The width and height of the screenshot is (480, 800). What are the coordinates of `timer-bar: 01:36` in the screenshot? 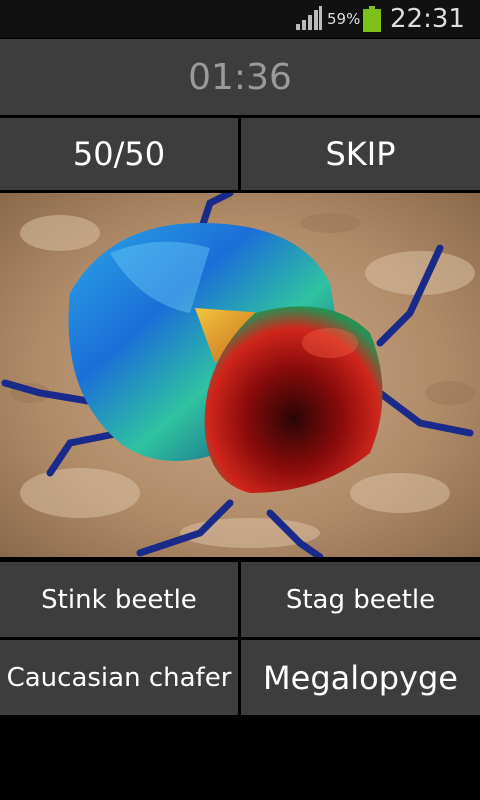 It's located at (240, 77).